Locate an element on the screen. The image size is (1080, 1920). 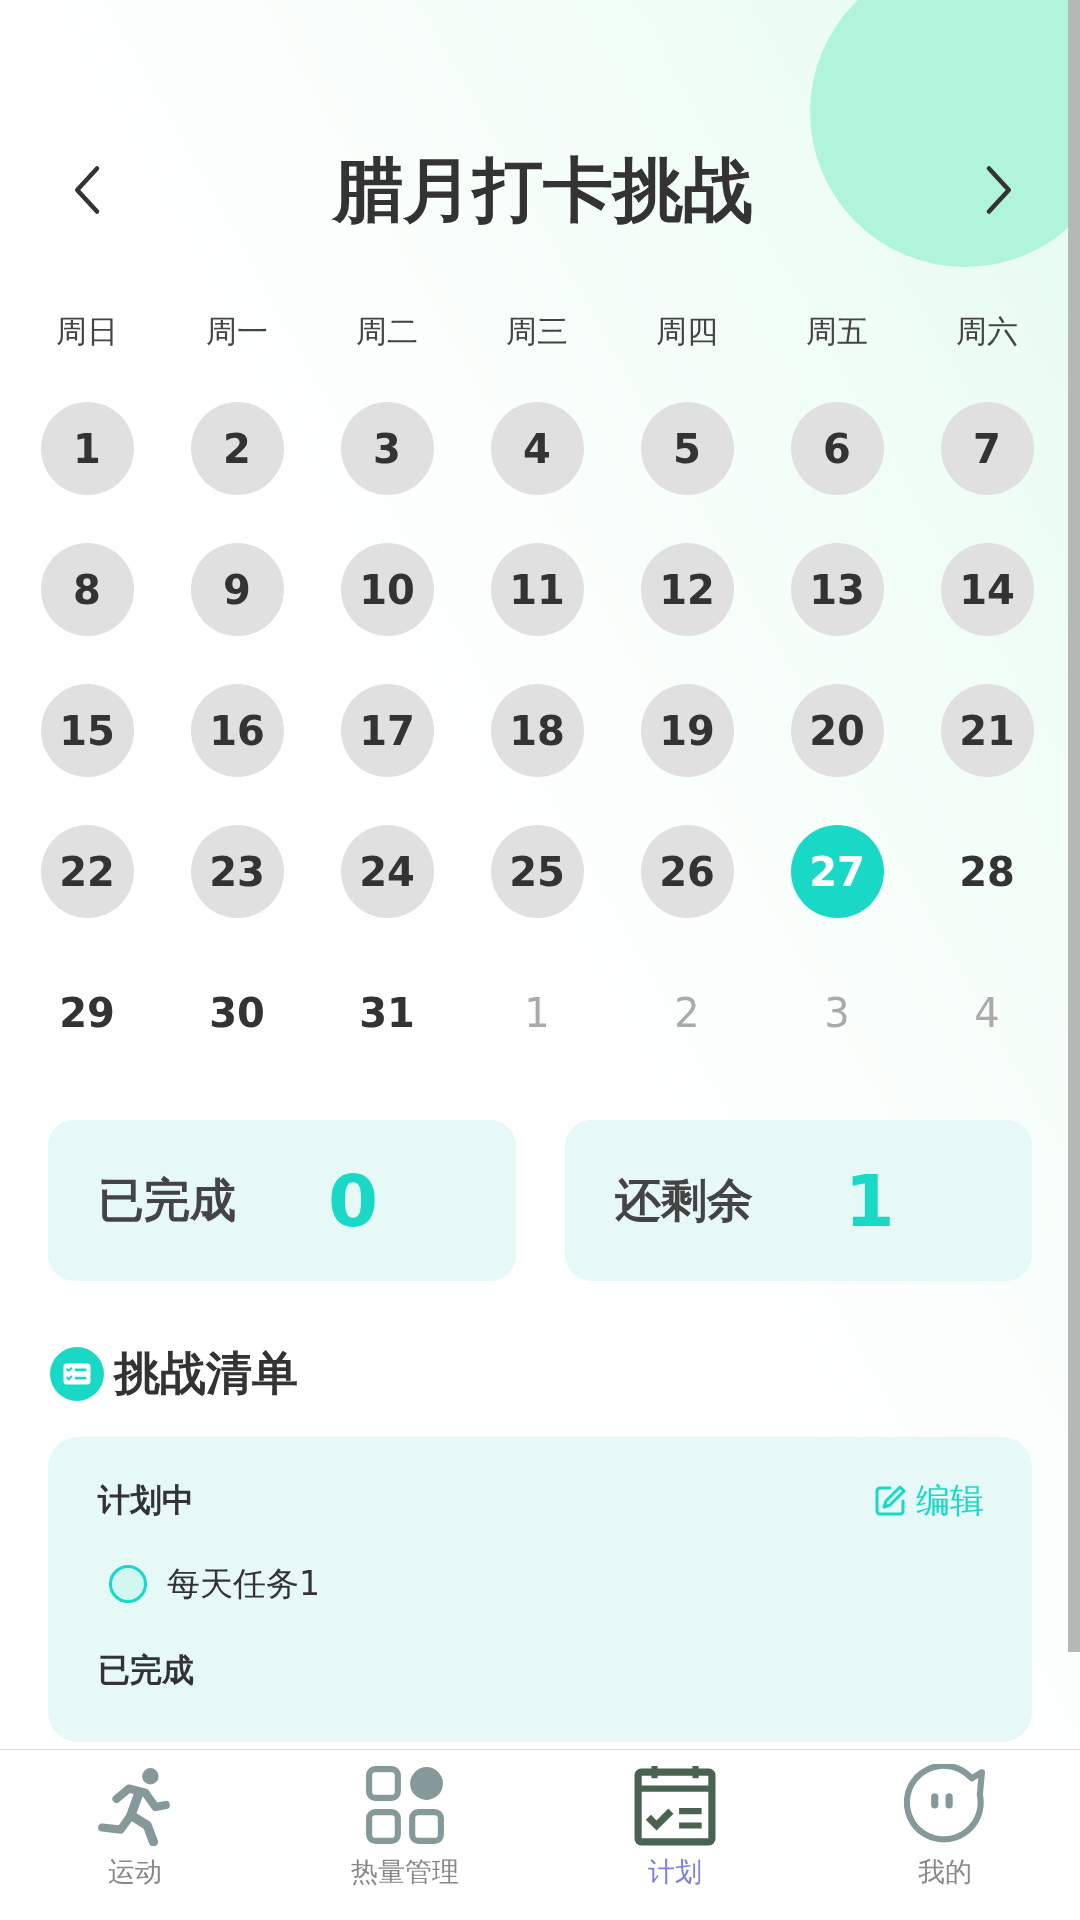
calendar-day: 16 is located at coordinates (237, 730).